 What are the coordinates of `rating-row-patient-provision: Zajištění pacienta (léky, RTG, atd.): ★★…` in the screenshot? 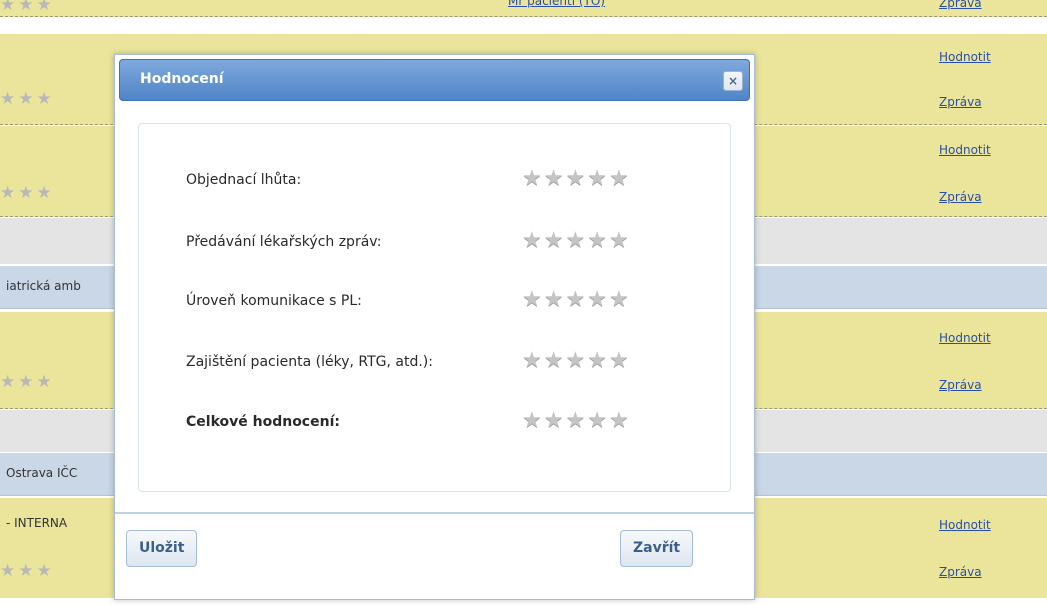 It's located at (466, 363).